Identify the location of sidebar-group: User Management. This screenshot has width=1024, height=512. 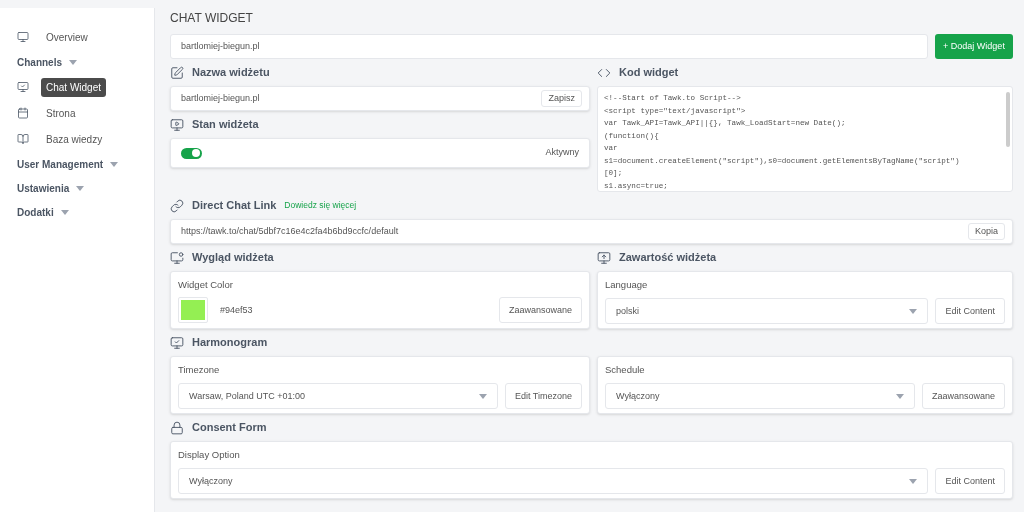
(77, 164).